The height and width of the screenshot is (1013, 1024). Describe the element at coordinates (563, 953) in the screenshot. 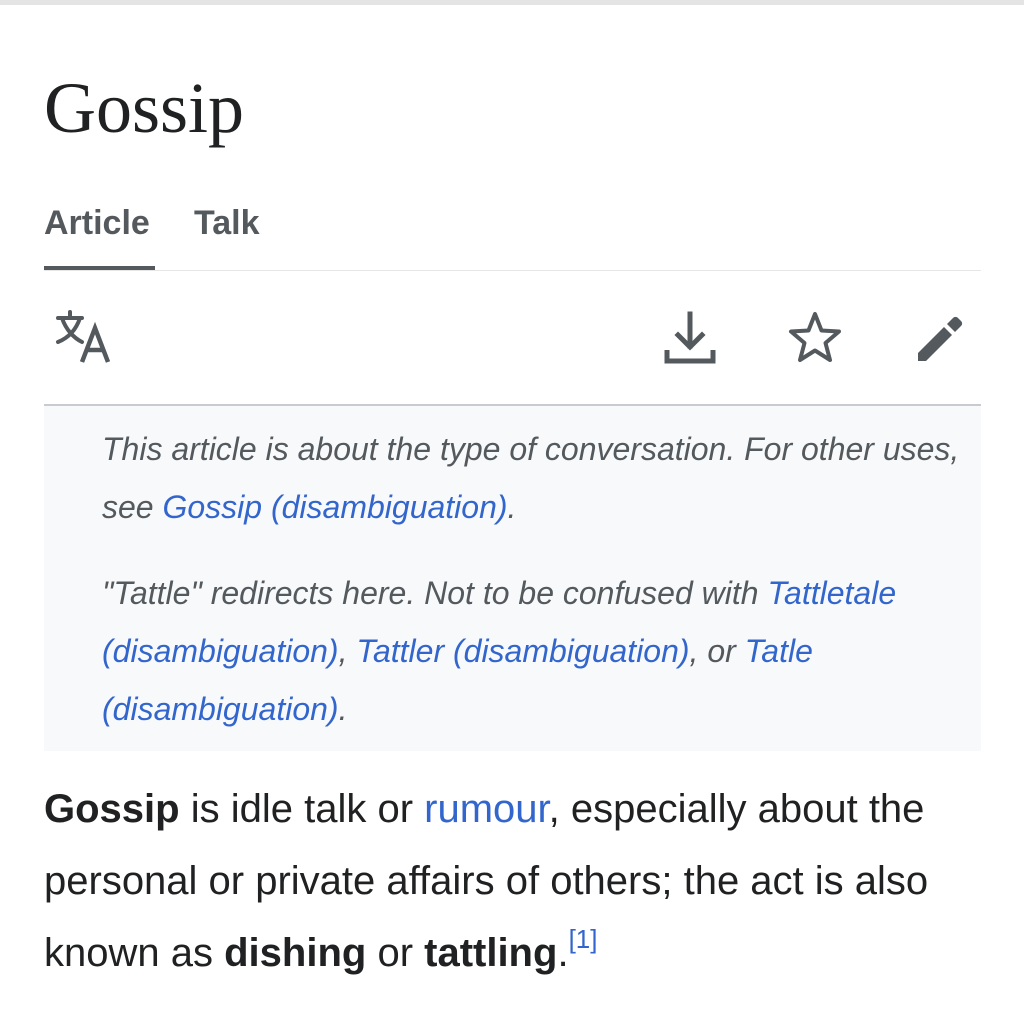

I see `lead-text: .` at that location.